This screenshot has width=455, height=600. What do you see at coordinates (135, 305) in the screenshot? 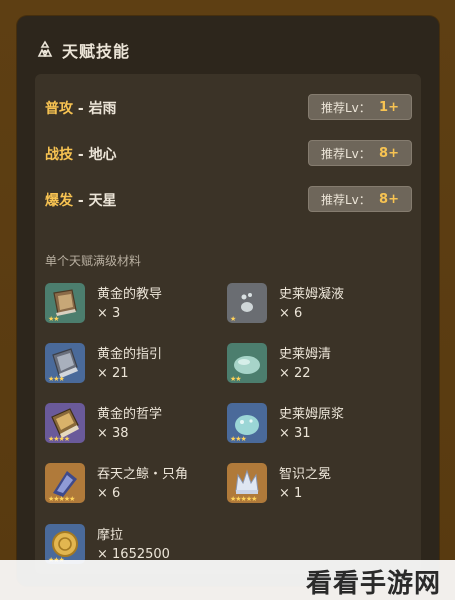
I see `material-item: ★★ 黄金的教导 × 3` at bounding box center [135, 305].